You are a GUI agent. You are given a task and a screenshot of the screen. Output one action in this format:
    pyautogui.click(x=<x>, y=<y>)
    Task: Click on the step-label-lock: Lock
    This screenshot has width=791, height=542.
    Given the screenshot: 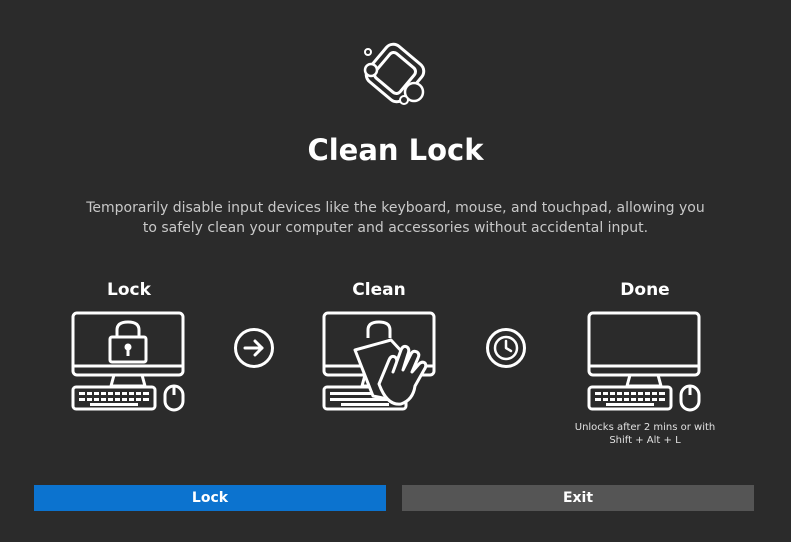 What is the action you would take?
    pyautogui.click(x=129, y=290)
    